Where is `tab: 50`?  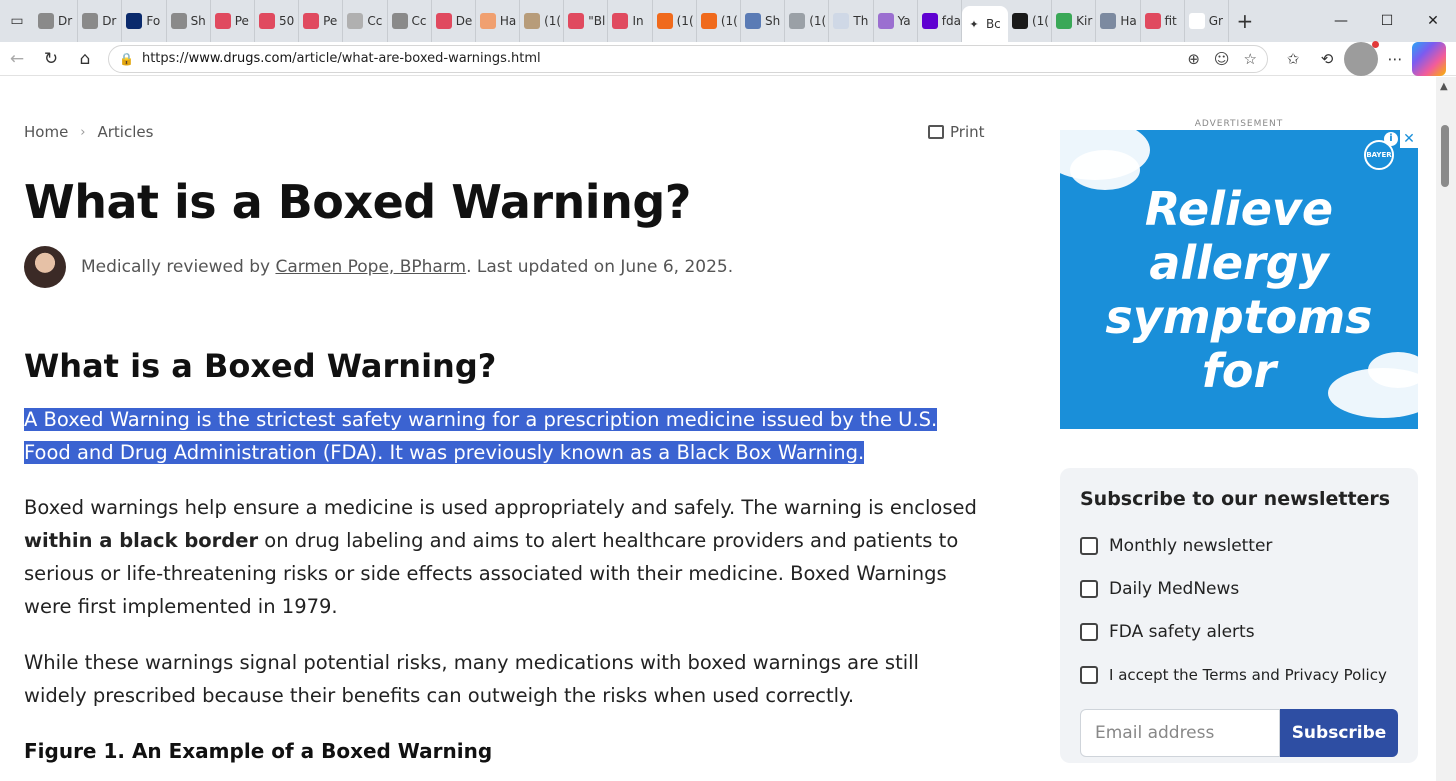
tab: 50 is located at coordinates (277, 21).